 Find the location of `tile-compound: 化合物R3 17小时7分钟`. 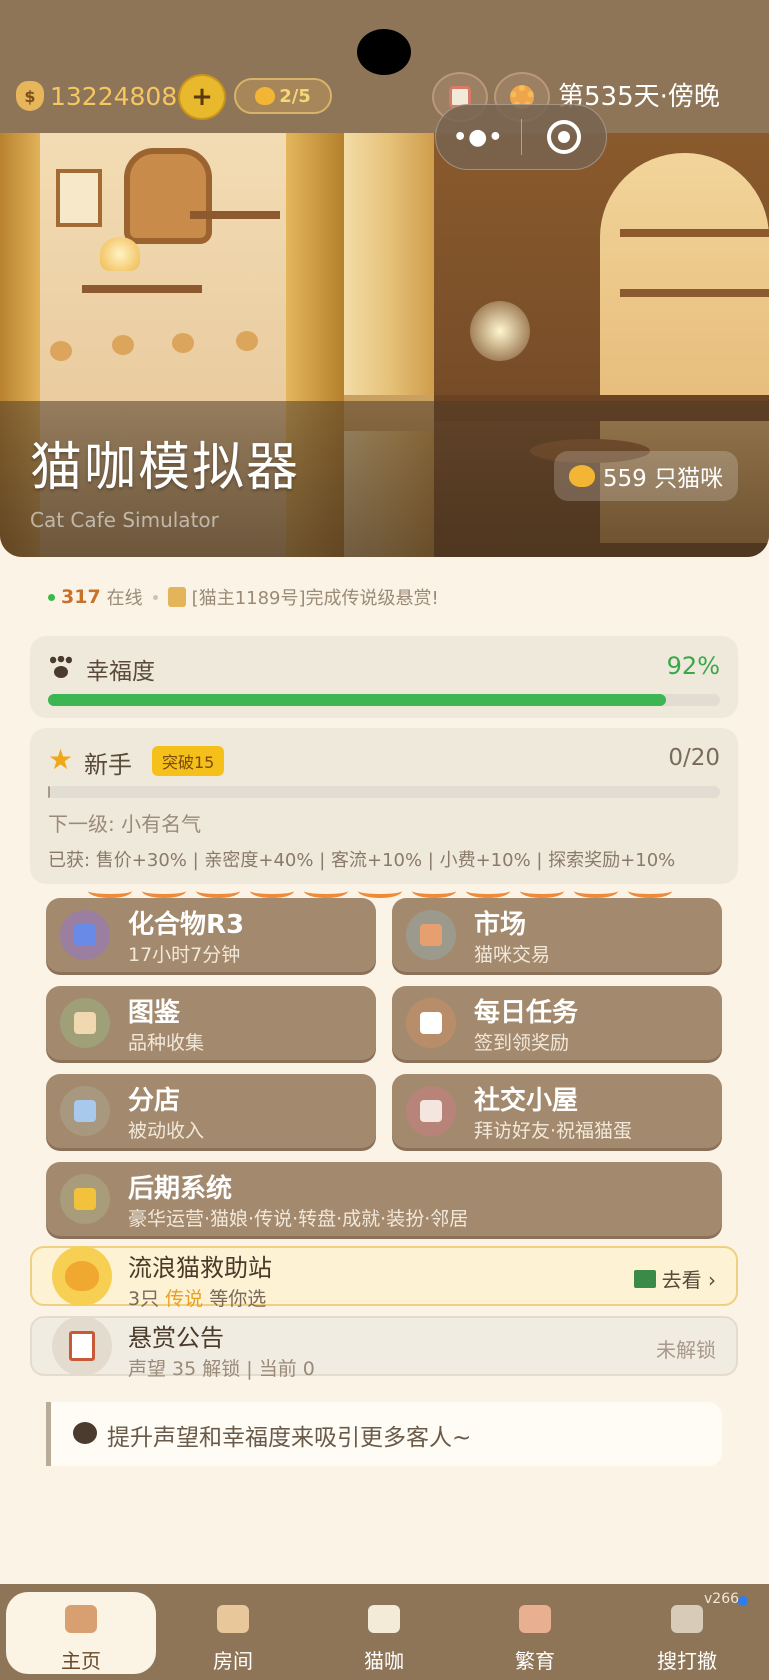

tile-compound: 化合物R3 17小时7分钟 is located at coordinates (211, 935).